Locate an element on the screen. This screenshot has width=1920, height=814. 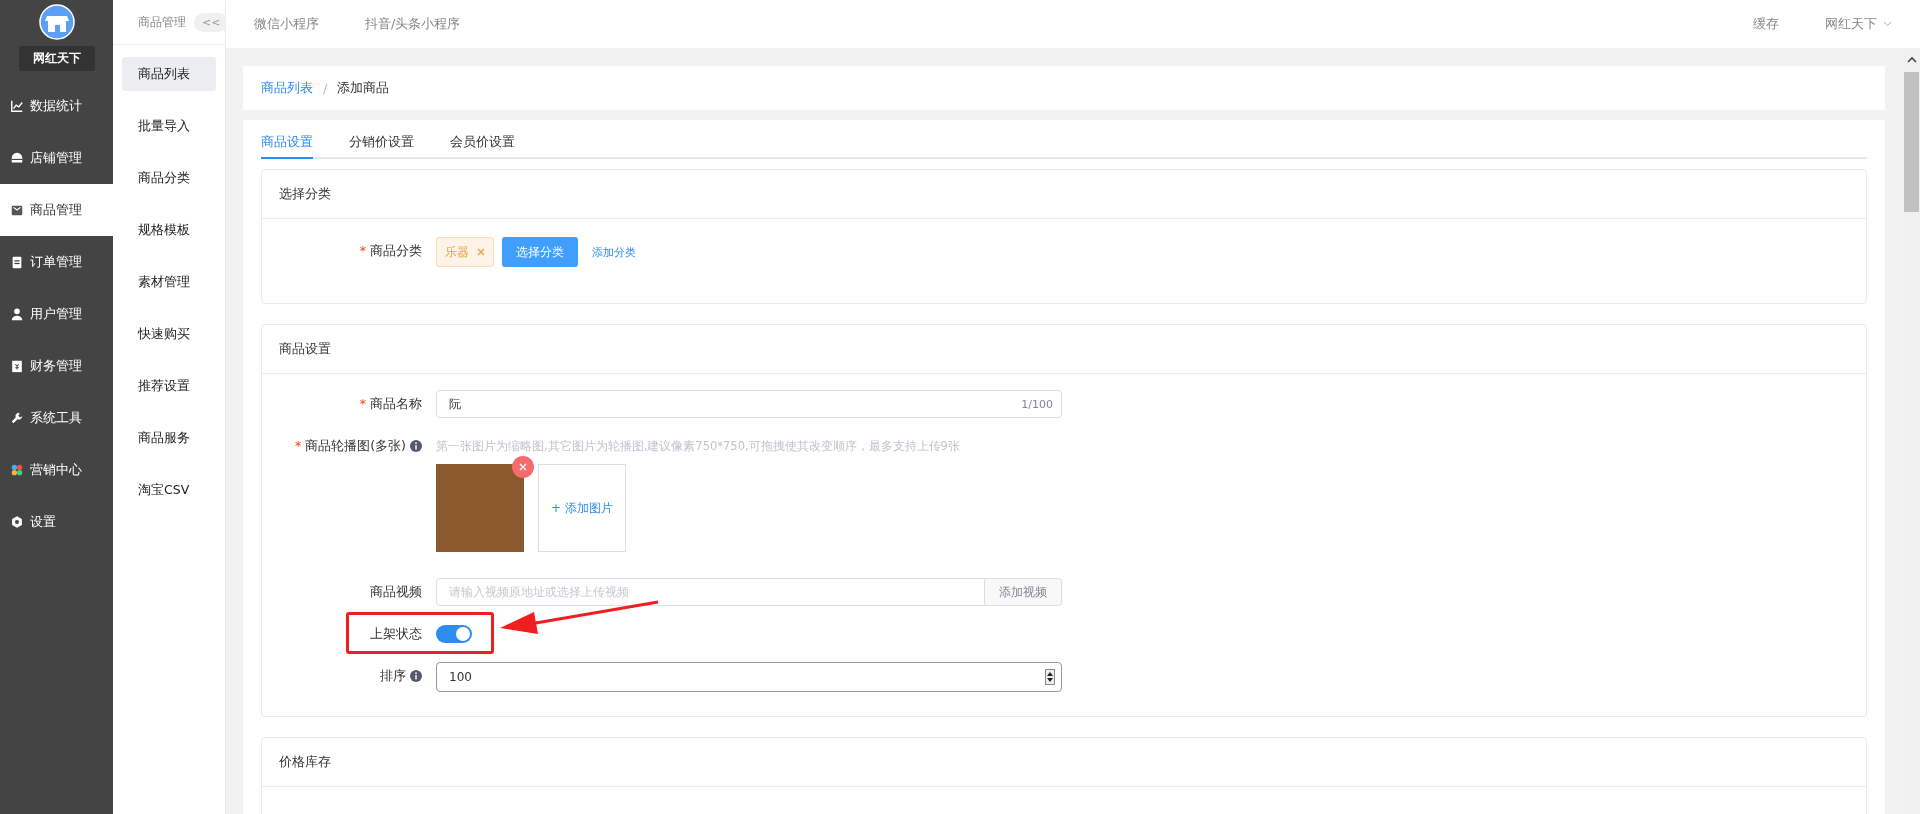
subnav-item: 批量导入 is located at coordinates (169, 126).